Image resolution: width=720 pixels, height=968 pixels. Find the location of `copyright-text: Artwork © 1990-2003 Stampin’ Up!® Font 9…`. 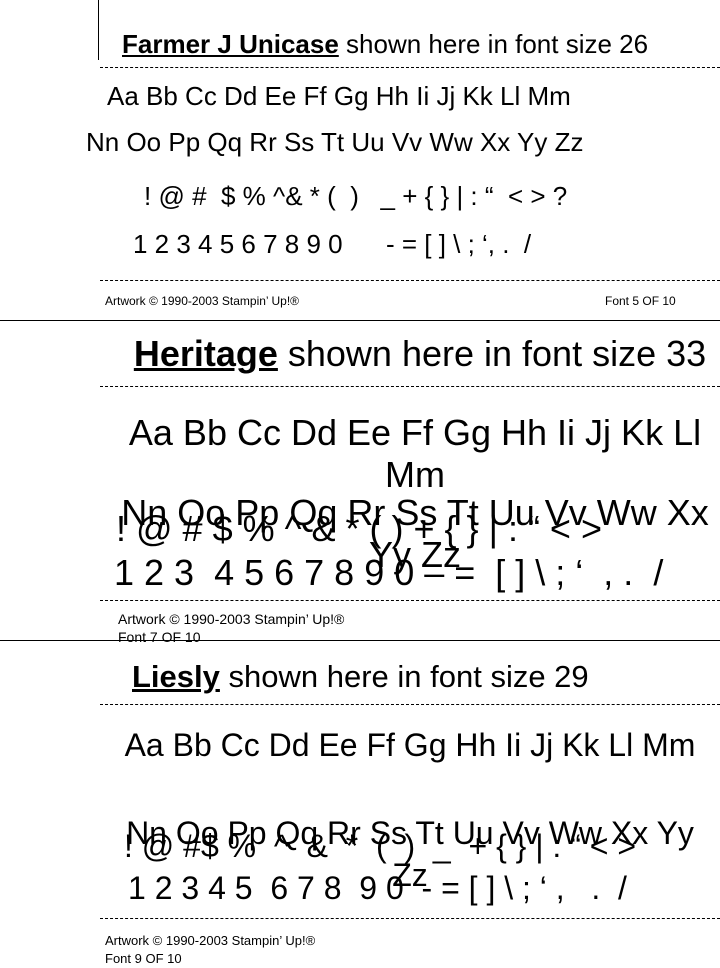

copyright-text: Artwork © 1990-2003 Stampin’ Up!® Font 9… is located at coordinates (265, 950).